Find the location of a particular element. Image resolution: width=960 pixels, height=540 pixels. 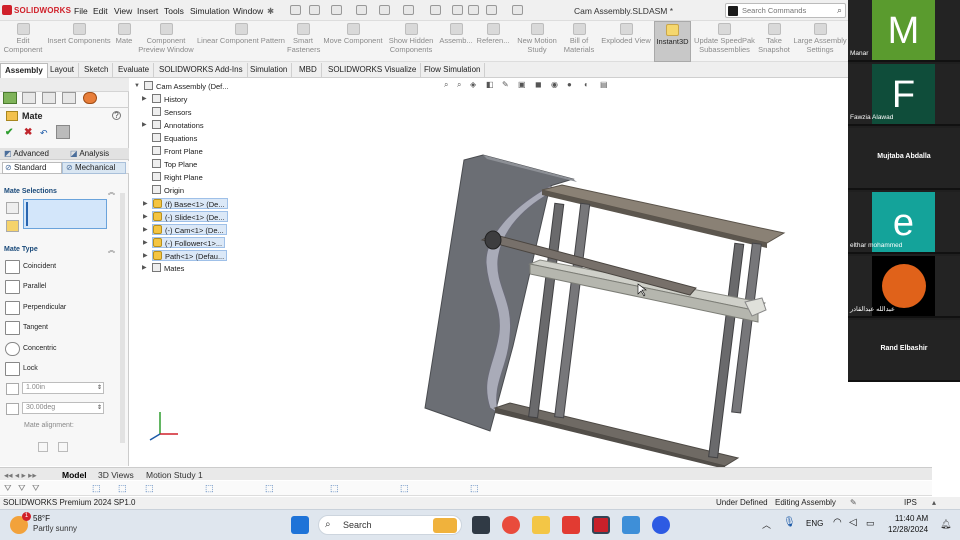

volume-icon: ◁ is located at coordinates (853, 522).